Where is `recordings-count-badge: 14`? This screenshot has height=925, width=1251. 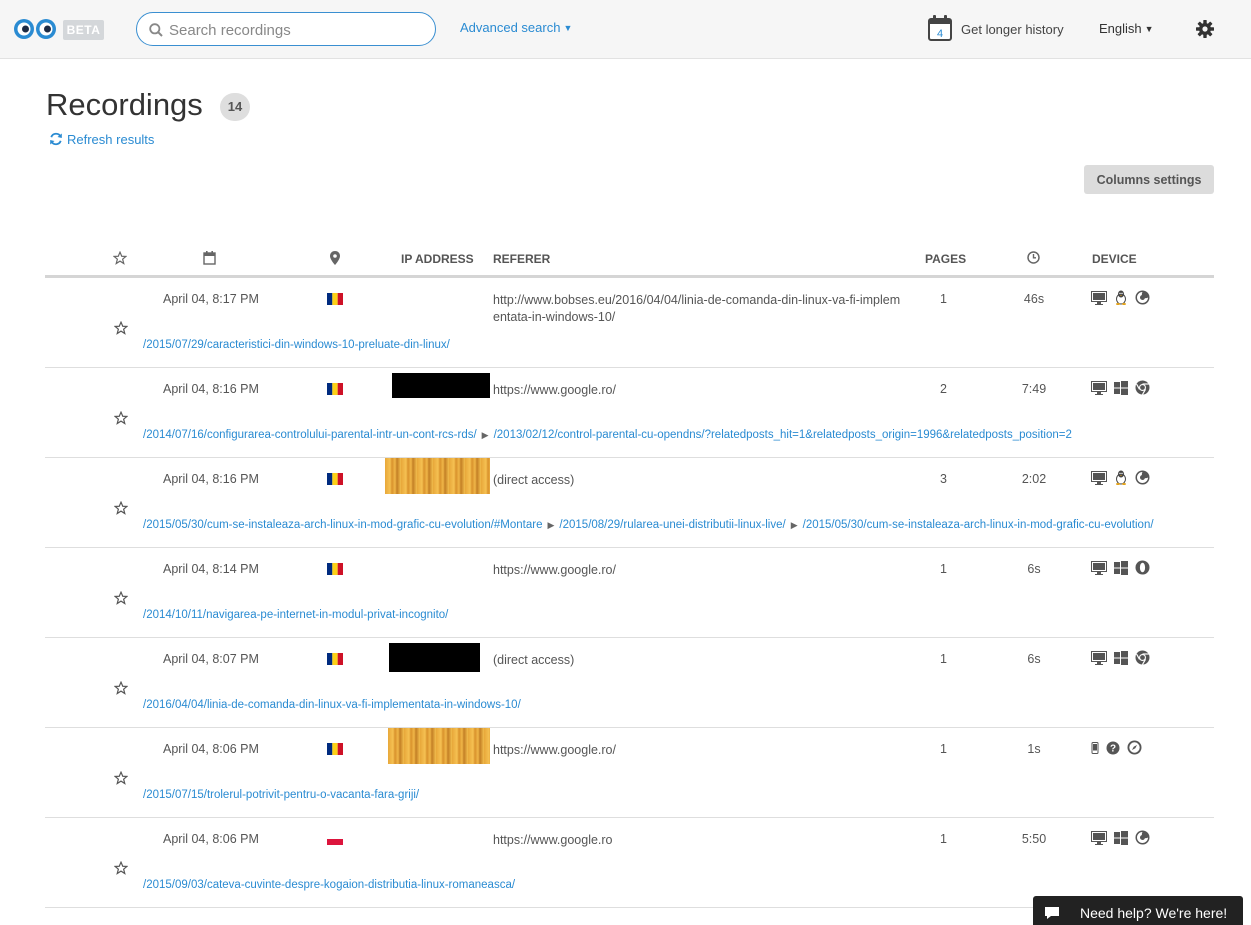 recordings-count-badge: 14 is located at coordinates (235, 107).